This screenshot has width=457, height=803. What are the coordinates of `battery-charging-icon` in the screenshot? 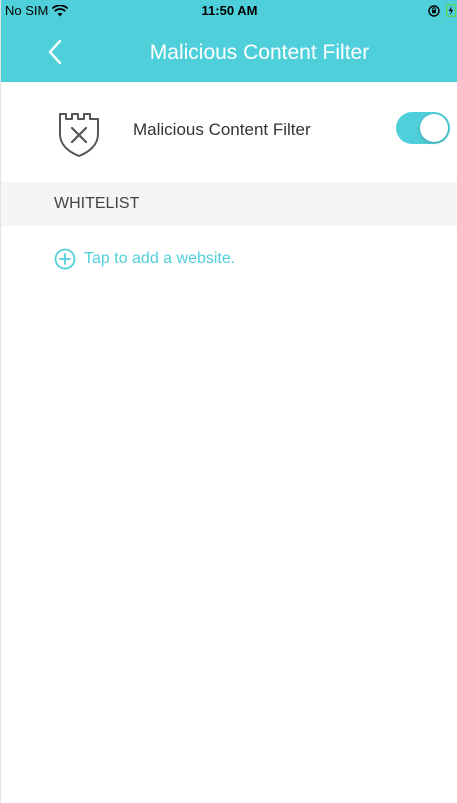 It's located at (451, 11).